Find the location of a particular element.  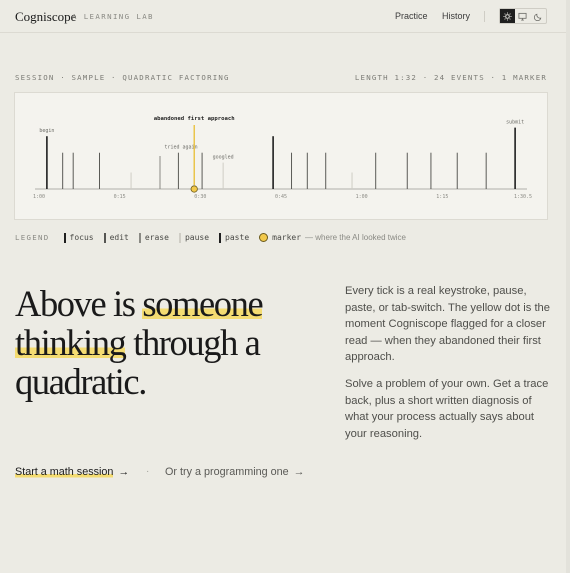

legend-paste: paste is located at coordinates (234, 237).